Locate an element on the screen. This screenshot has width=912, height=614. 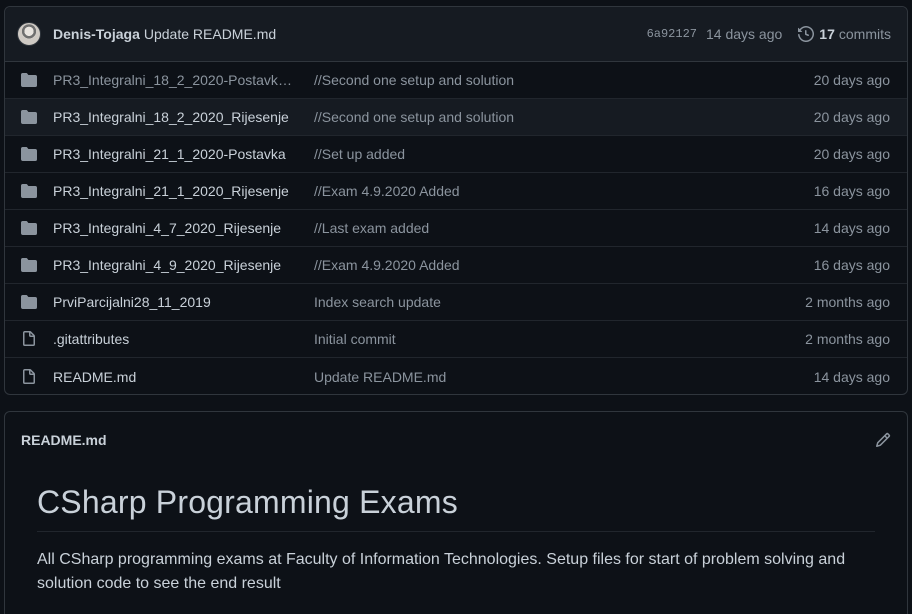
pencil-icon is located at coordinates (883, 440).